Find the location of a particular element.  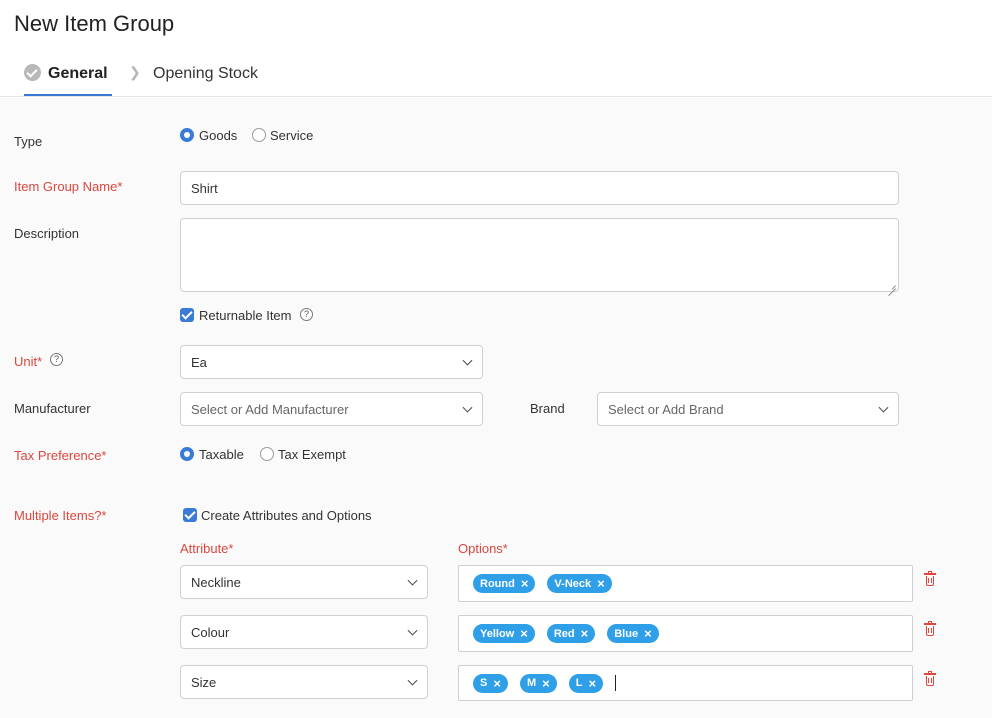

option-tag: Blue × is located at coordinates (633, 633).